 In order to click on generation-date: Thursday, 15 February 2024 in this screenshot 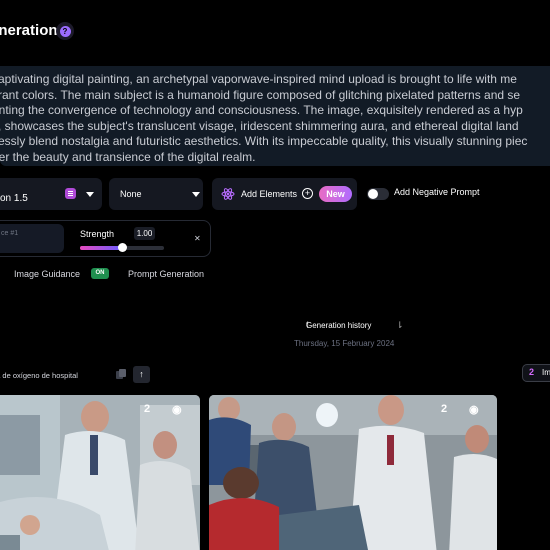, I will do `click(344, 343)`.